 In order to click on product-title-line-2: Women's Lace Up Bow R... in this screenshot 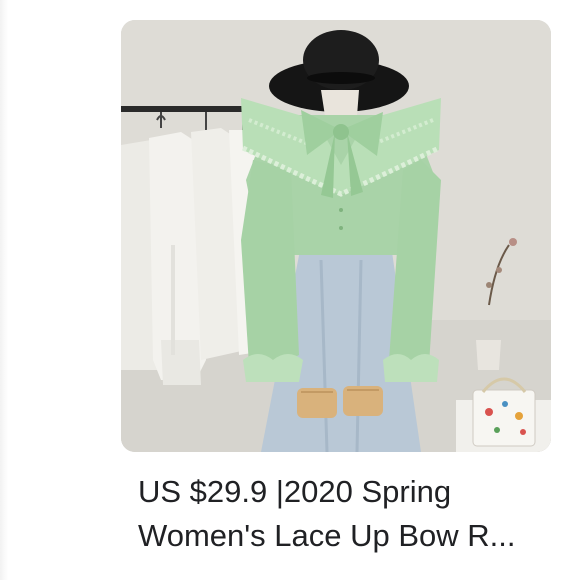, I will do `click(327, 535)`.